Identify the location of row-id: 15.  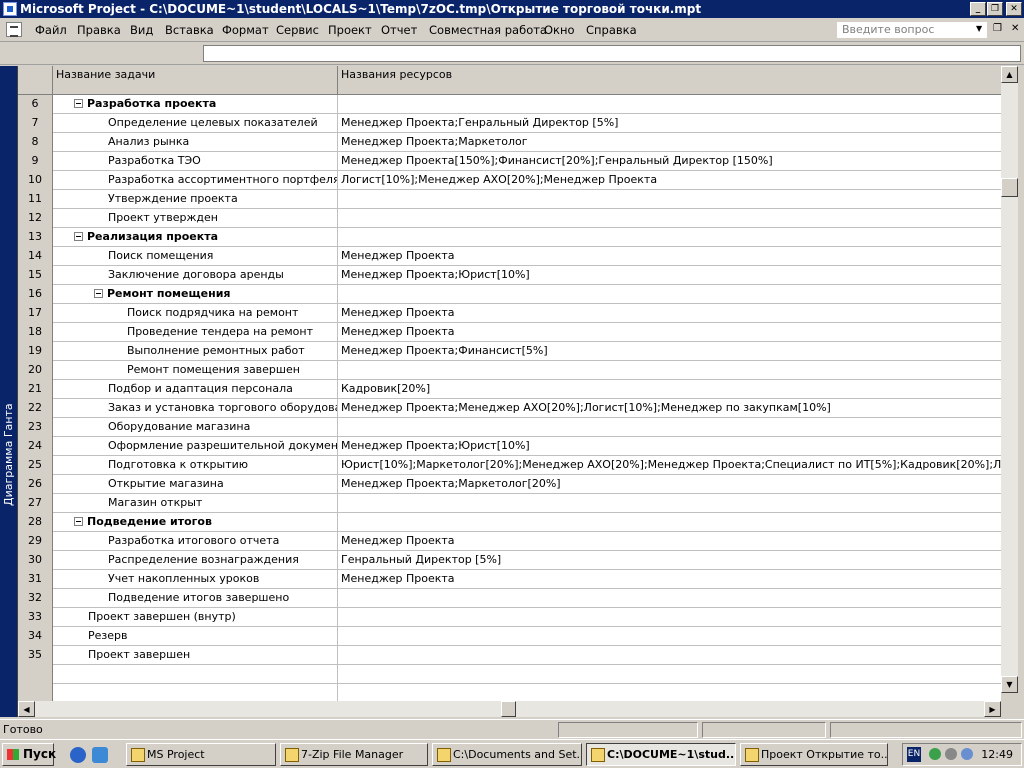
(35, 275).